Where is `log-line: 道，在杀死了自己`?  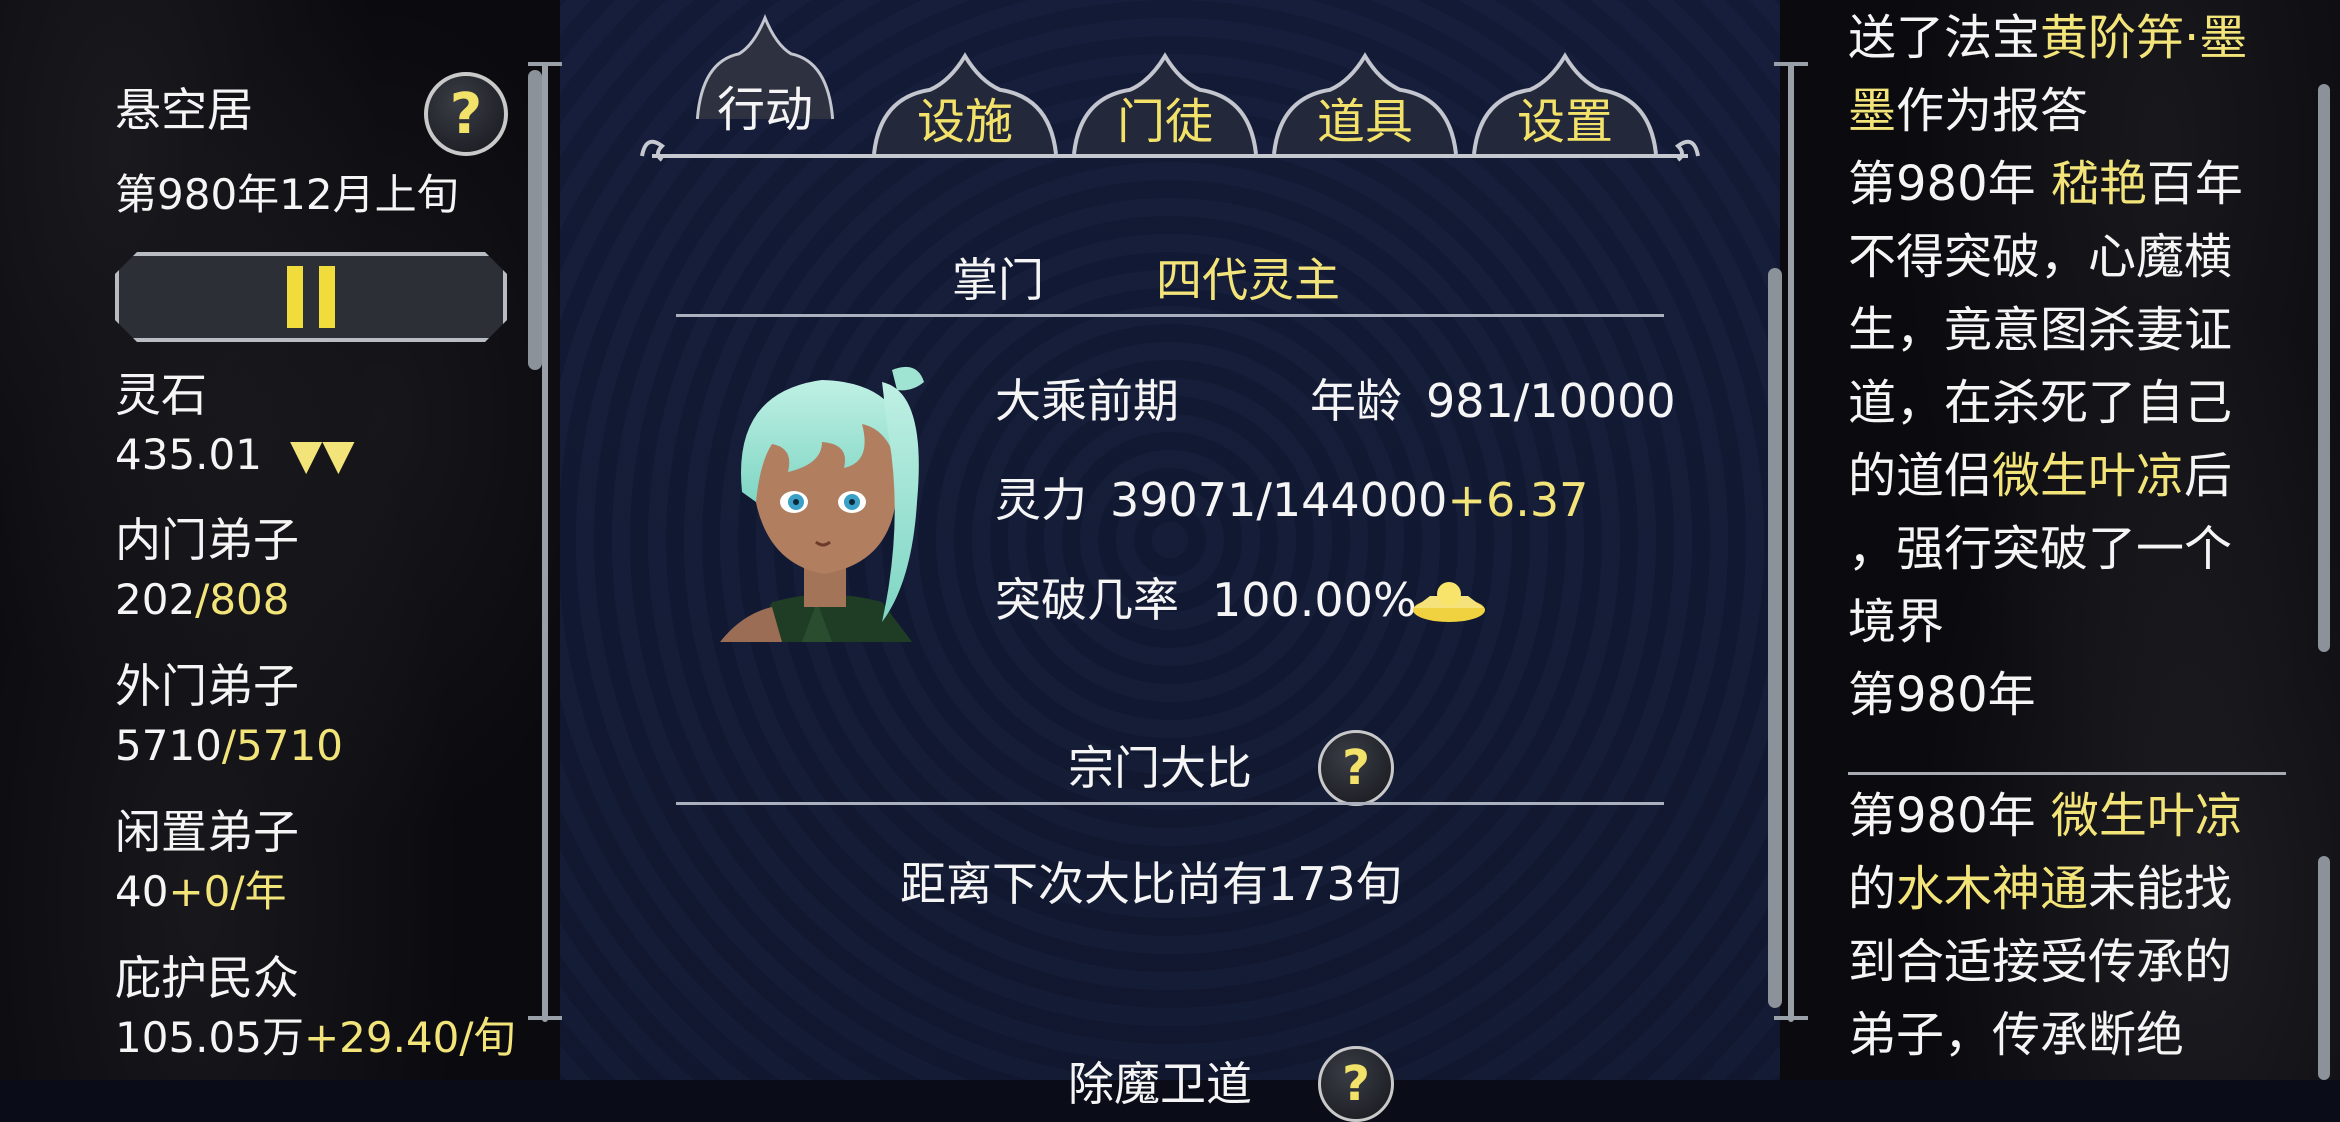 log-line: 道，在杀死了自己 is located at coordinates (2063, 403).